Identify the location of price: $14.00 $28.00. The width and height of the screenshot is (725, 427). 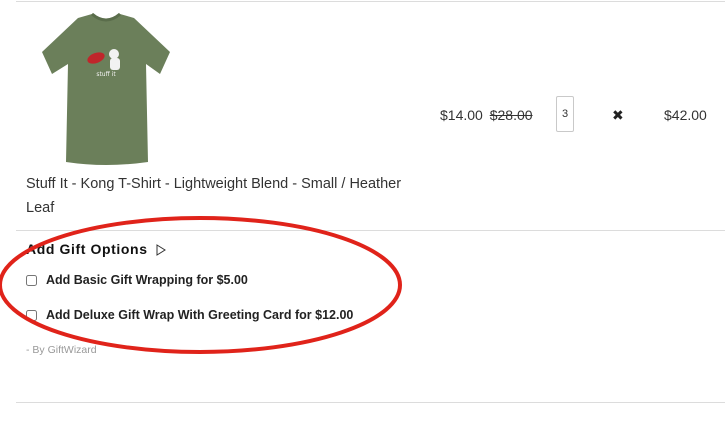
(486, 115).